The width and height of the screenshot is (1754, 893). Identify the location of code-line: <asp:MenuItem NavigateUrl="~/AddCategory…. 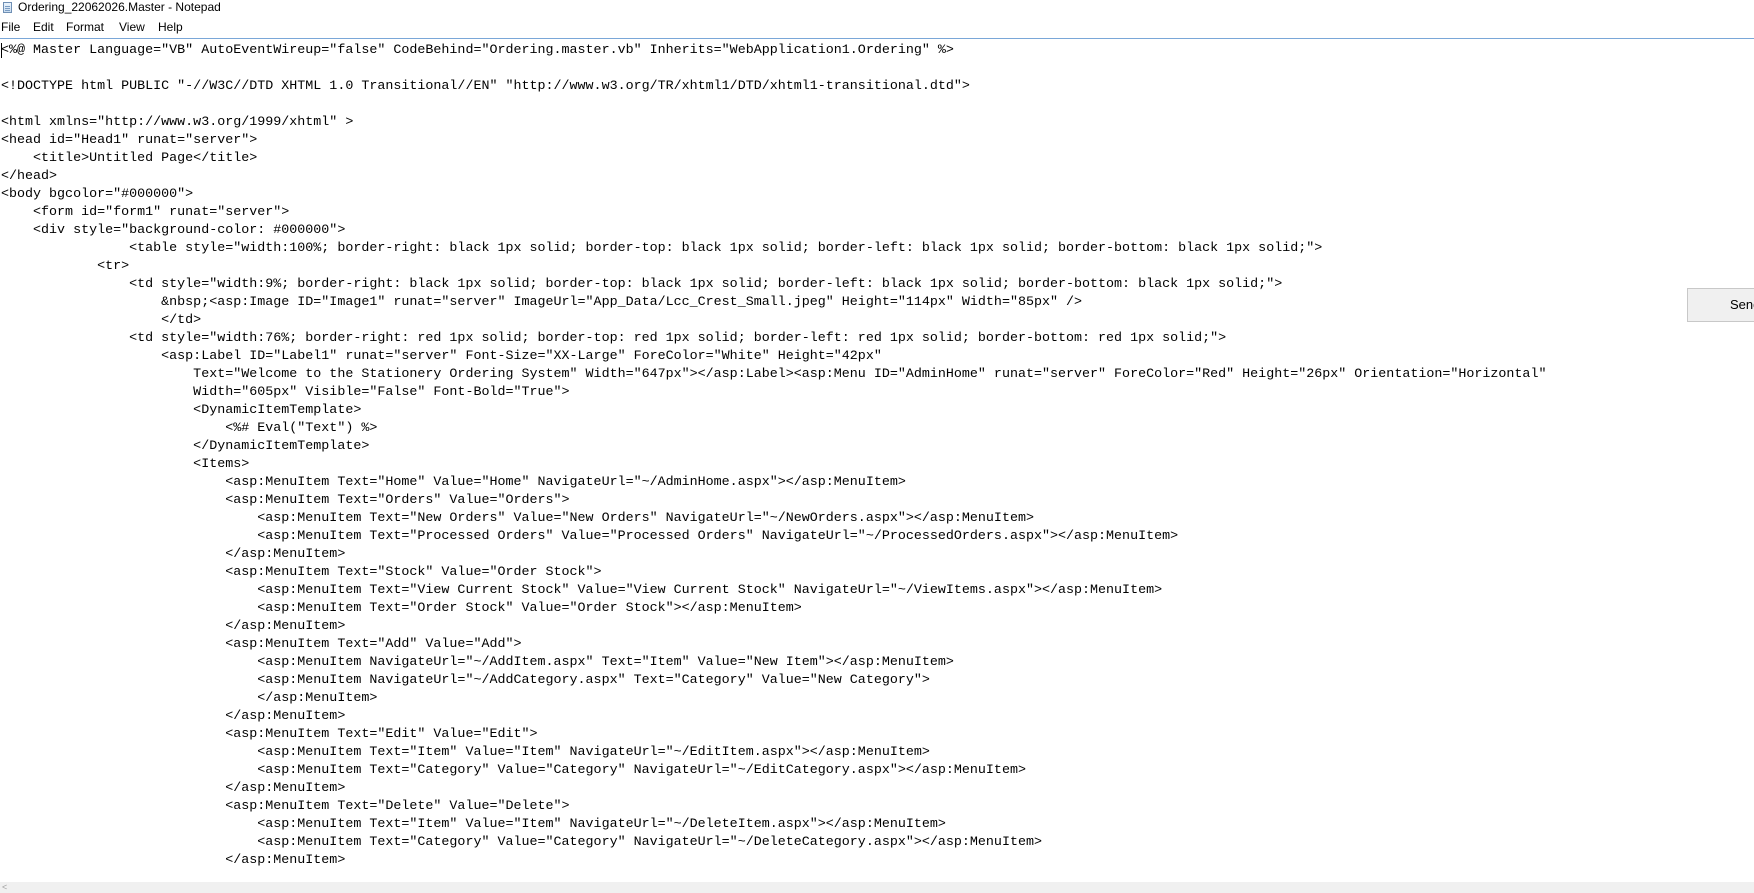
(465, 680).